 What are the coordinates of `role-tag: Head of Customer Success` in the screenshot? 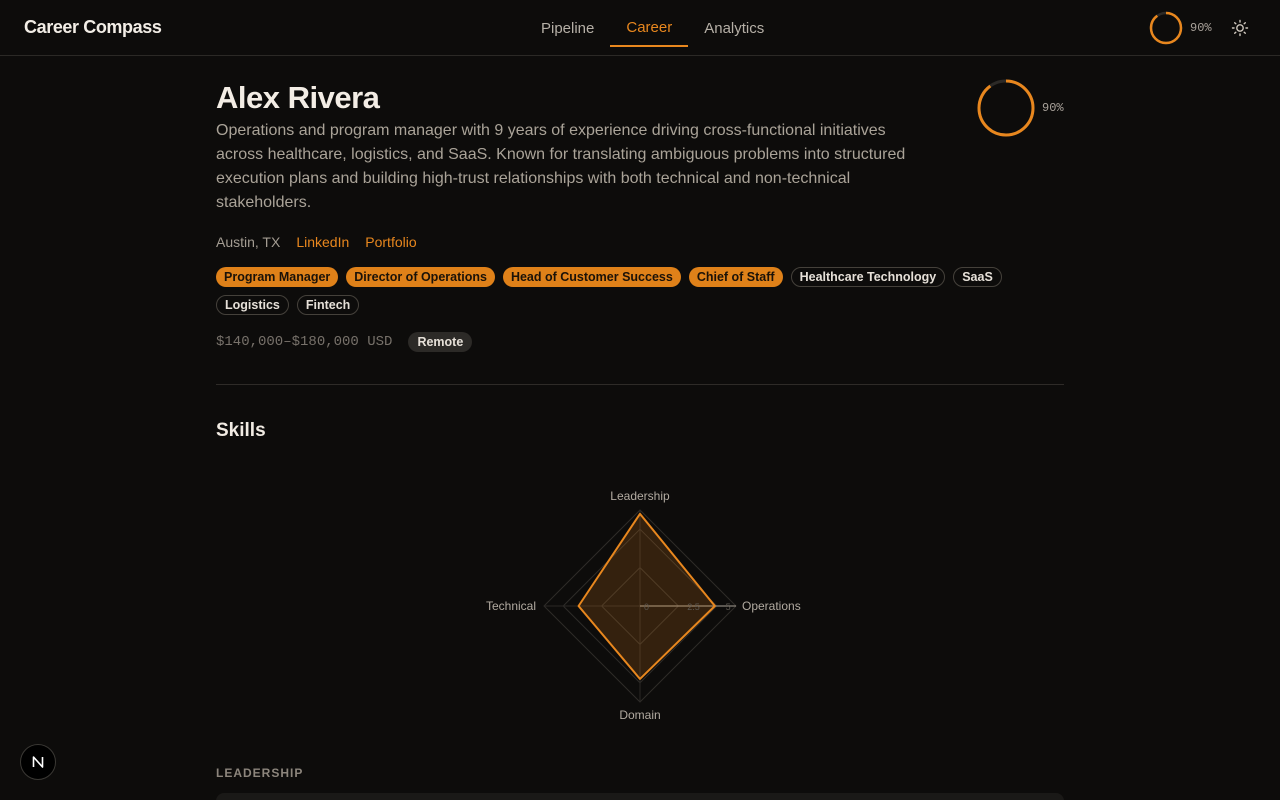 It's located at (591, 277).